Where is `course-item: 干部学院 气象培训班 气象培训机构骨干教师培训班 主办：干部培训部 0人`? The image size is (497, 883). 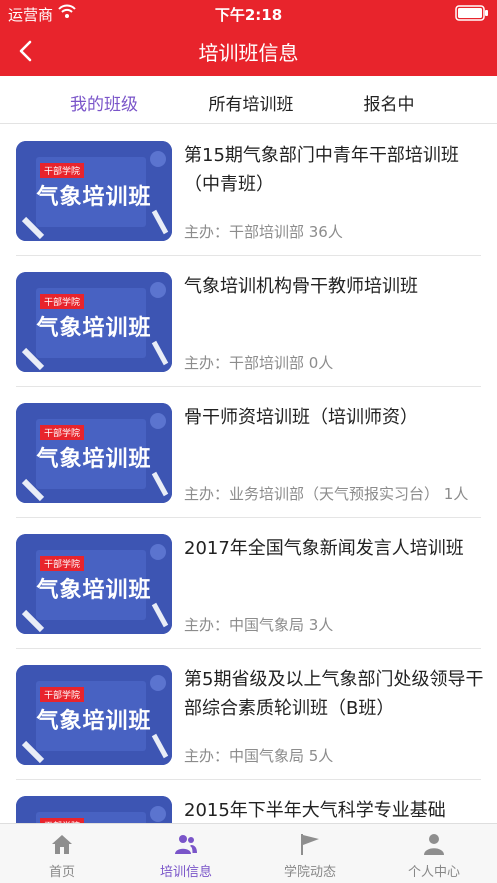
course-item: 干部学院 气象培训班 气象培训机构骨干教师培训班 主办：干部培训部 0人 is located at coordinates (248, 321).